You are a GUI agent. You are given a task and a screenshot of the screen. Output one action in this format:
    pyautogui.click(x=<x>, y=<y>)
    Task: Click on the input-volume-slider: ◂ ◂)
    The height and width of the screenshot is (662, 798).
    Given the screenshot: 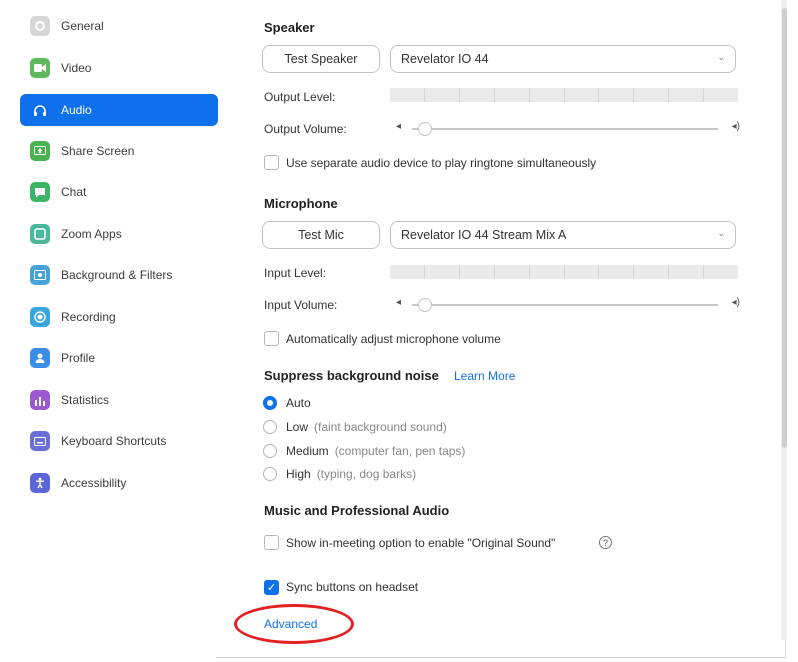 What is the action you would take?
    pyautogui.click(x=566, y=304)
    